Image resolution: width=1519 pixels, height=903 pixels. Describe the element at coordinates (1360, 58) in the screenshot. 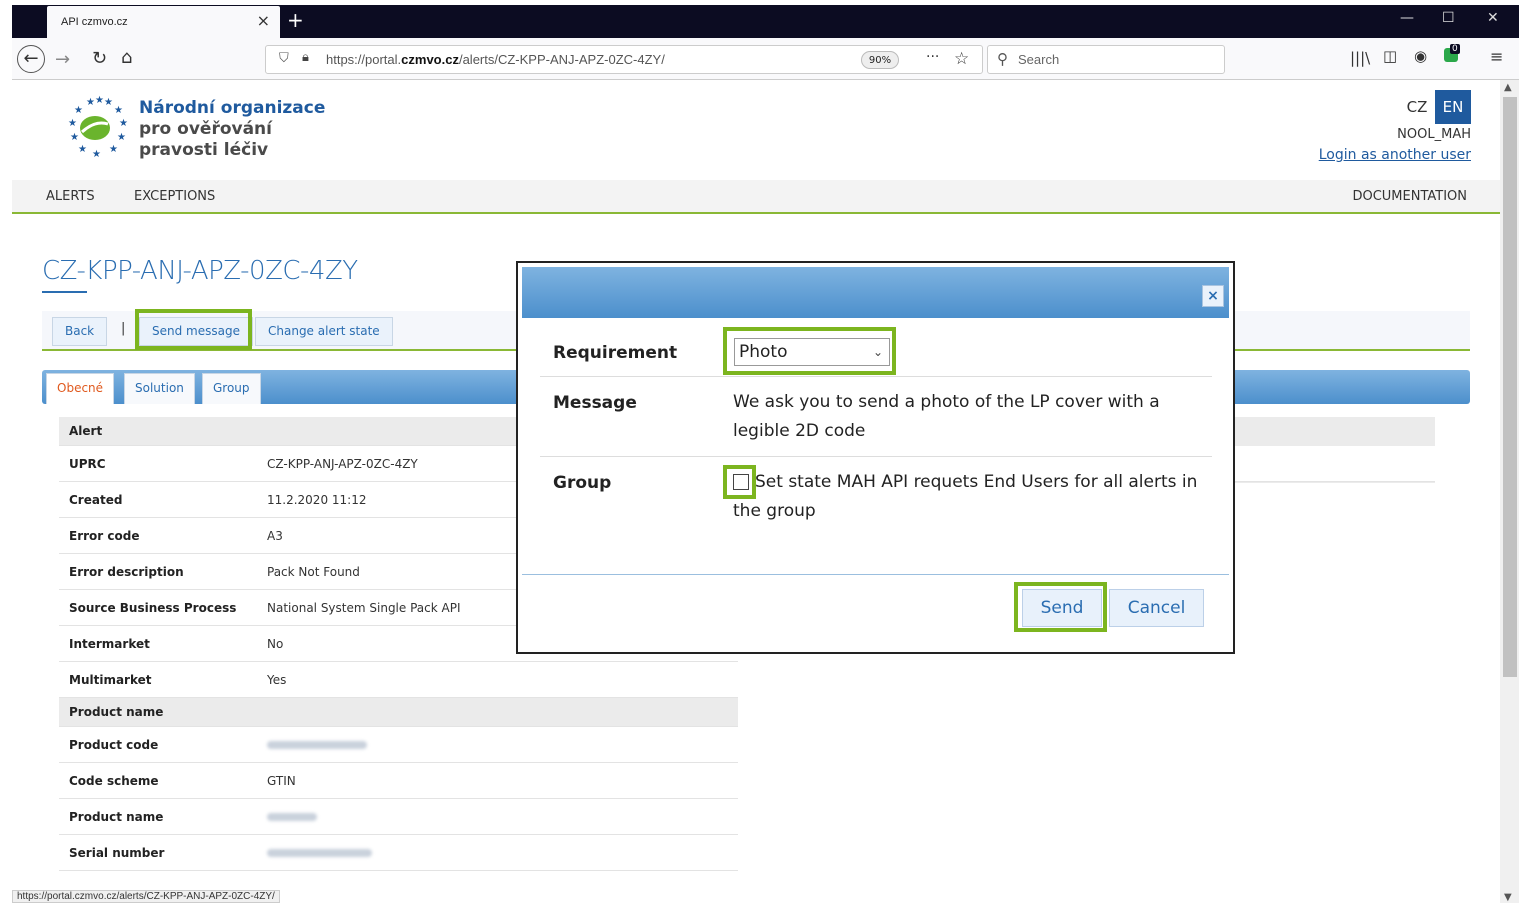

I see `library-icon: |||\` at that location.